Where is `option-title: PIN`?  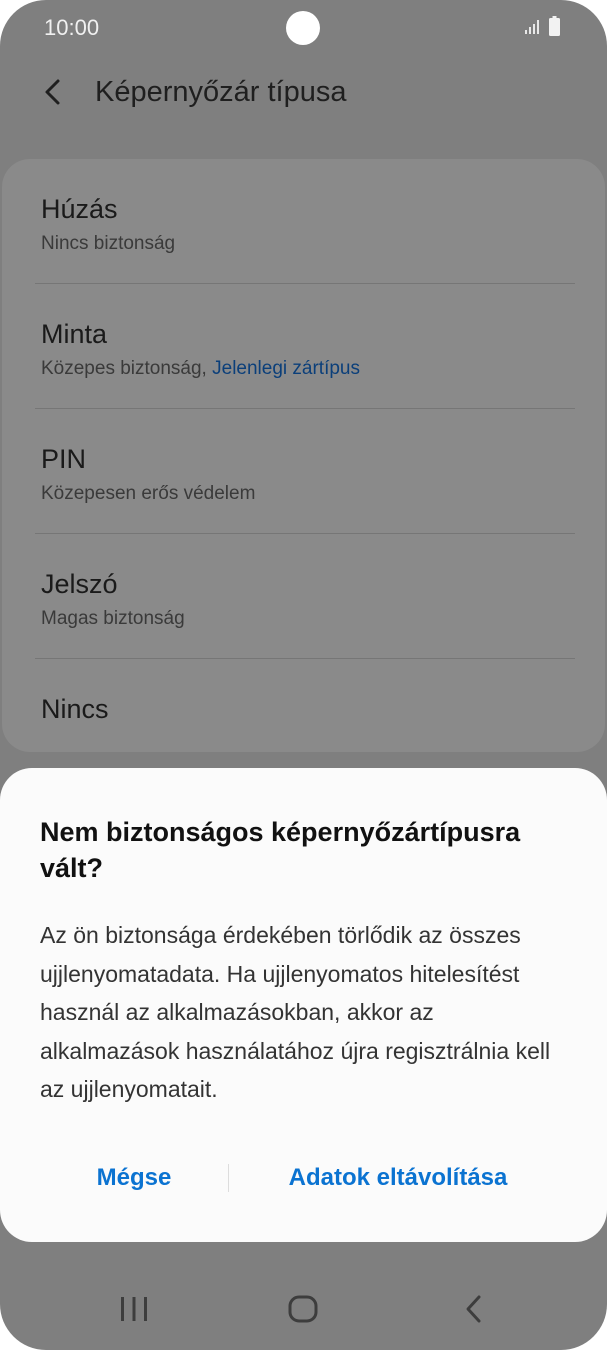 option-title: PIN is located at coordinates (64, 459).